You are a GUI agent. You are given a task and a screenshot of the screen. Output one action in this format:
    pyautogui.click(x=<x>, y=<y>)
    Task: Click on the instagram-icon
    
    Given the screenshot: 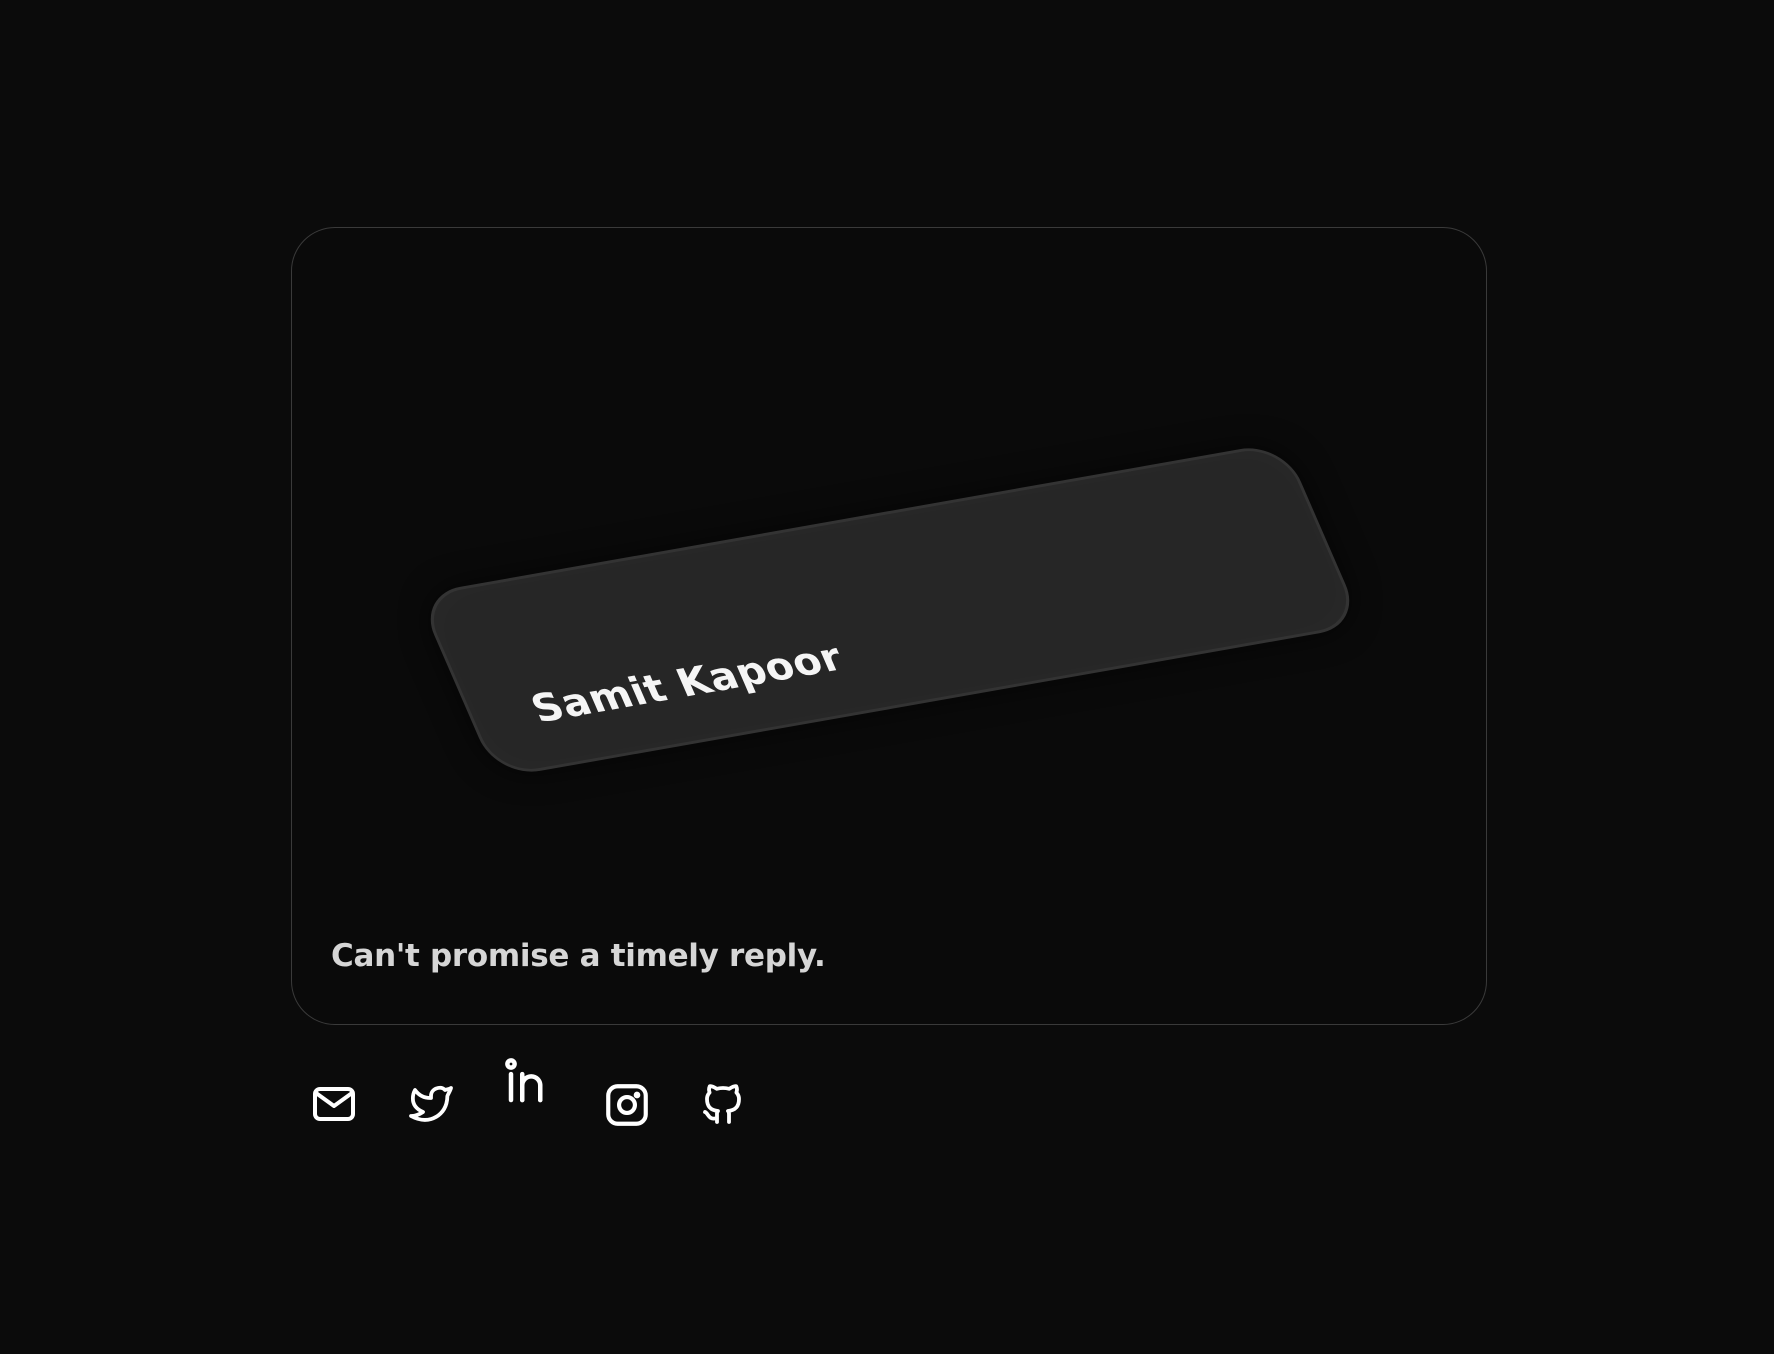 What is the action you would take?
    pyautogui.click(x=627, y=1105)
    